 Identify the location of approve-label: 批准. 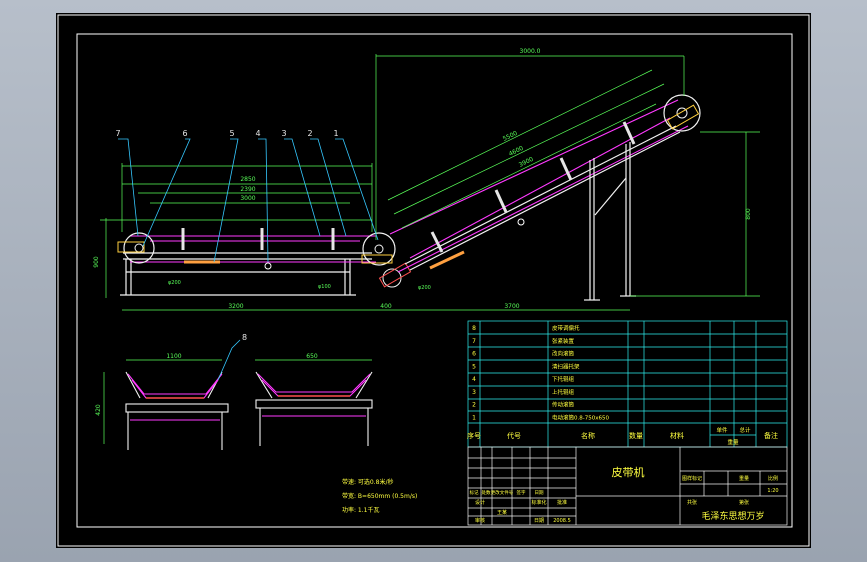
(562, 502).